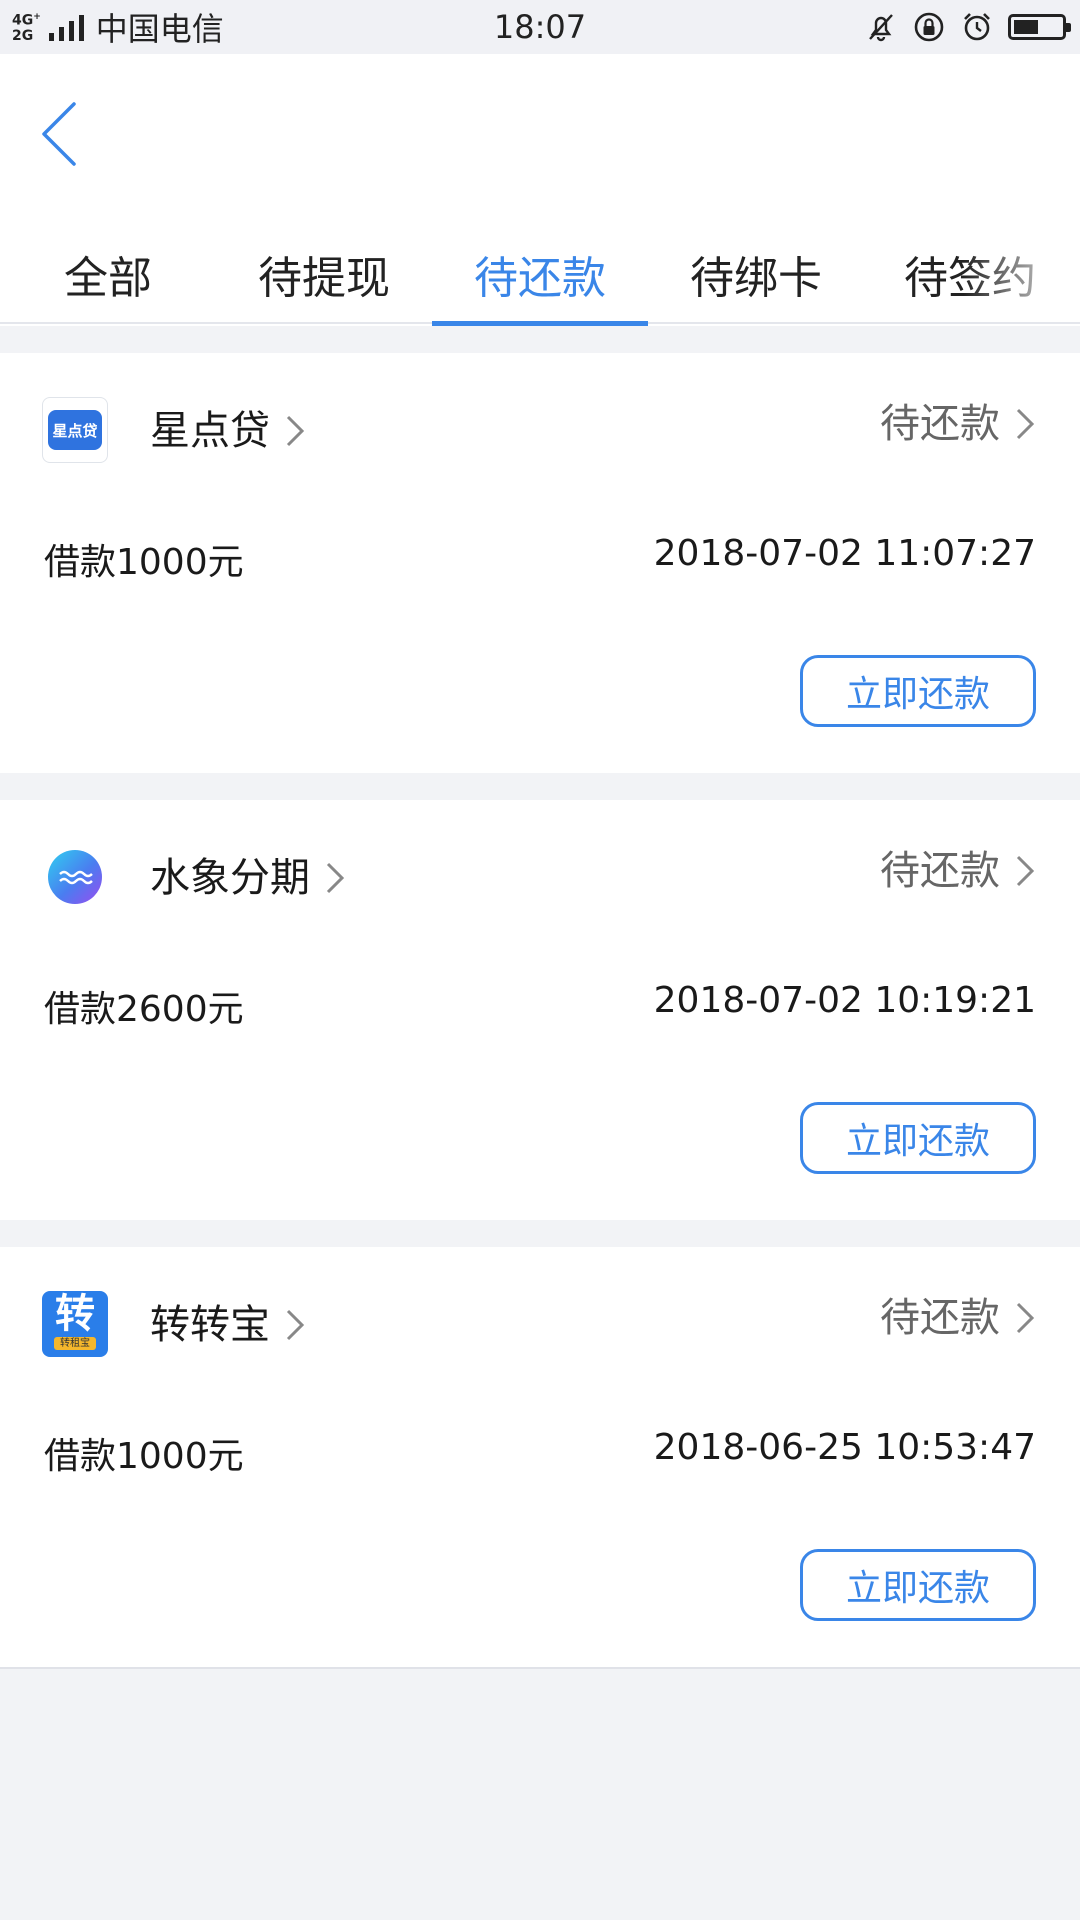  Describe the element at coordinates (540, 27) in the screenshot. I see `status-bar: 4G+ 2G 中国电信 18:07` at that location.